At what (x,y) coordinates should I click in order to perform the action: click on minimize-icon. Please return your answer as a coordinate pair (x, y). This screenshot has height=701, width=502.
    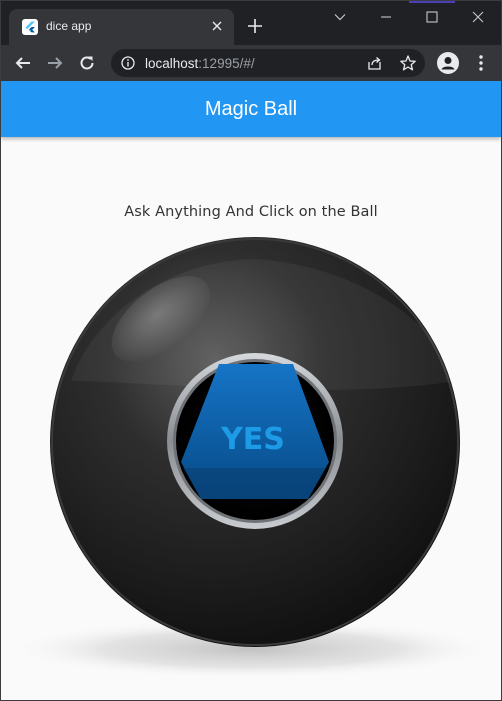
    Looking at the image, I should click on (386, 17).